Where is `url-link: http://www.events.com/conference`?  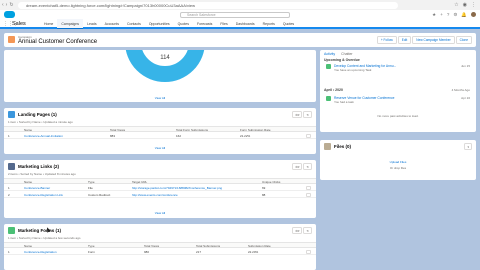
url-link: http://www.events.com/conference is located at coordinates (155, 195).